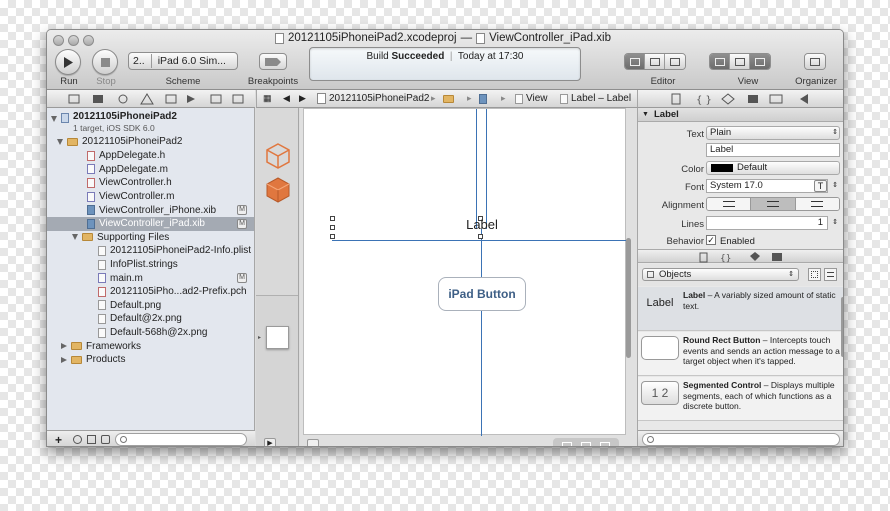  What do you see at coordinates (88, 40) in the screenshot?
I see `zoom-window-button` at bounding box center [88, 40].